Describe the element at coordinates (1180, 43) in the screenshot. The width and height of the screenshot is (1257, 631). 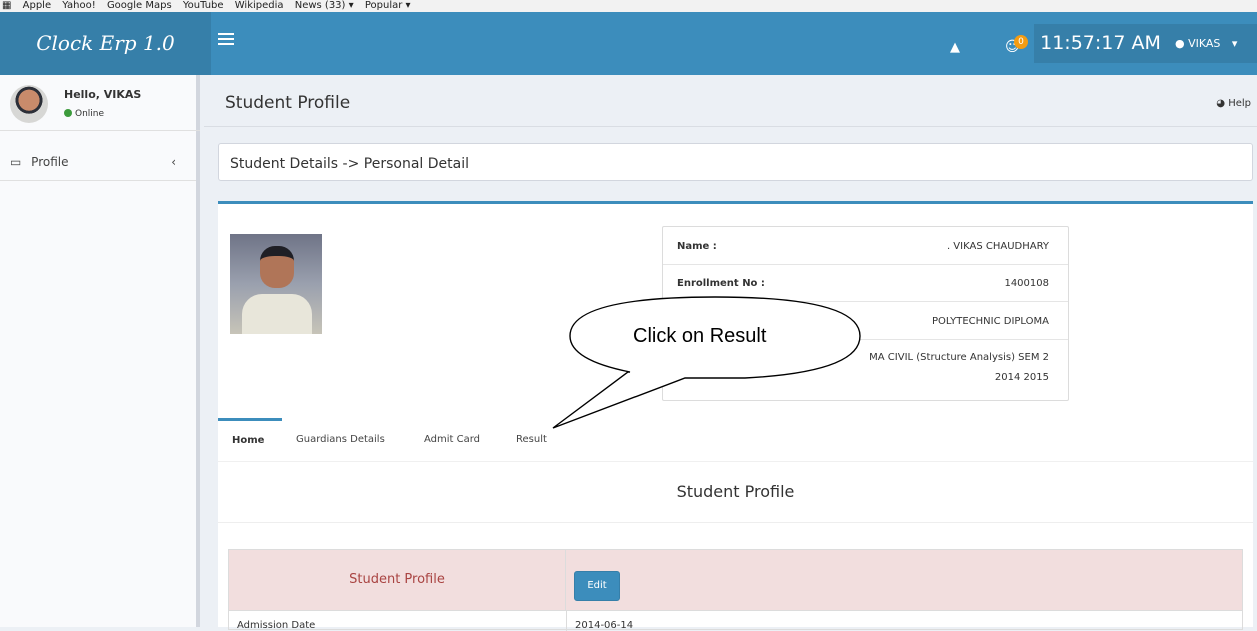
I see `user-icon: ●` at that location.